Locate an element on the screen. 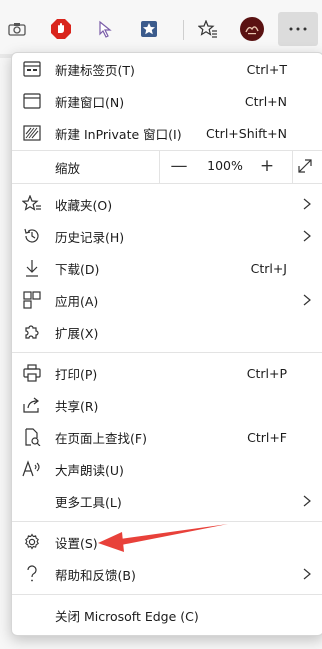 Image resolution: width=322 pixels, height=649 pixels. menu-item-new-tab: 新建标签页(T) Ctrl+T is located at coordinates (167, 69).